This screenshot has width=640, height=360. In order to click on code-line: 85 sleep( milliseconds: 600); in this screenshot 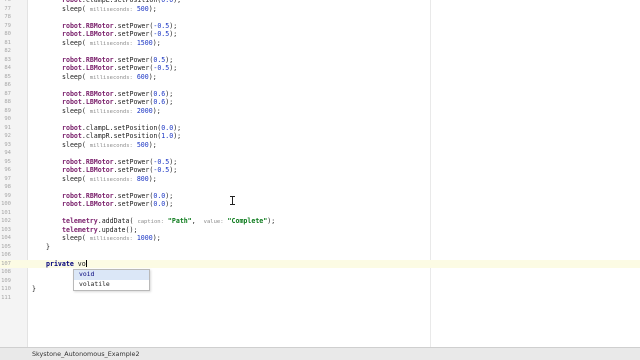, I will do `click(320, 77)`.